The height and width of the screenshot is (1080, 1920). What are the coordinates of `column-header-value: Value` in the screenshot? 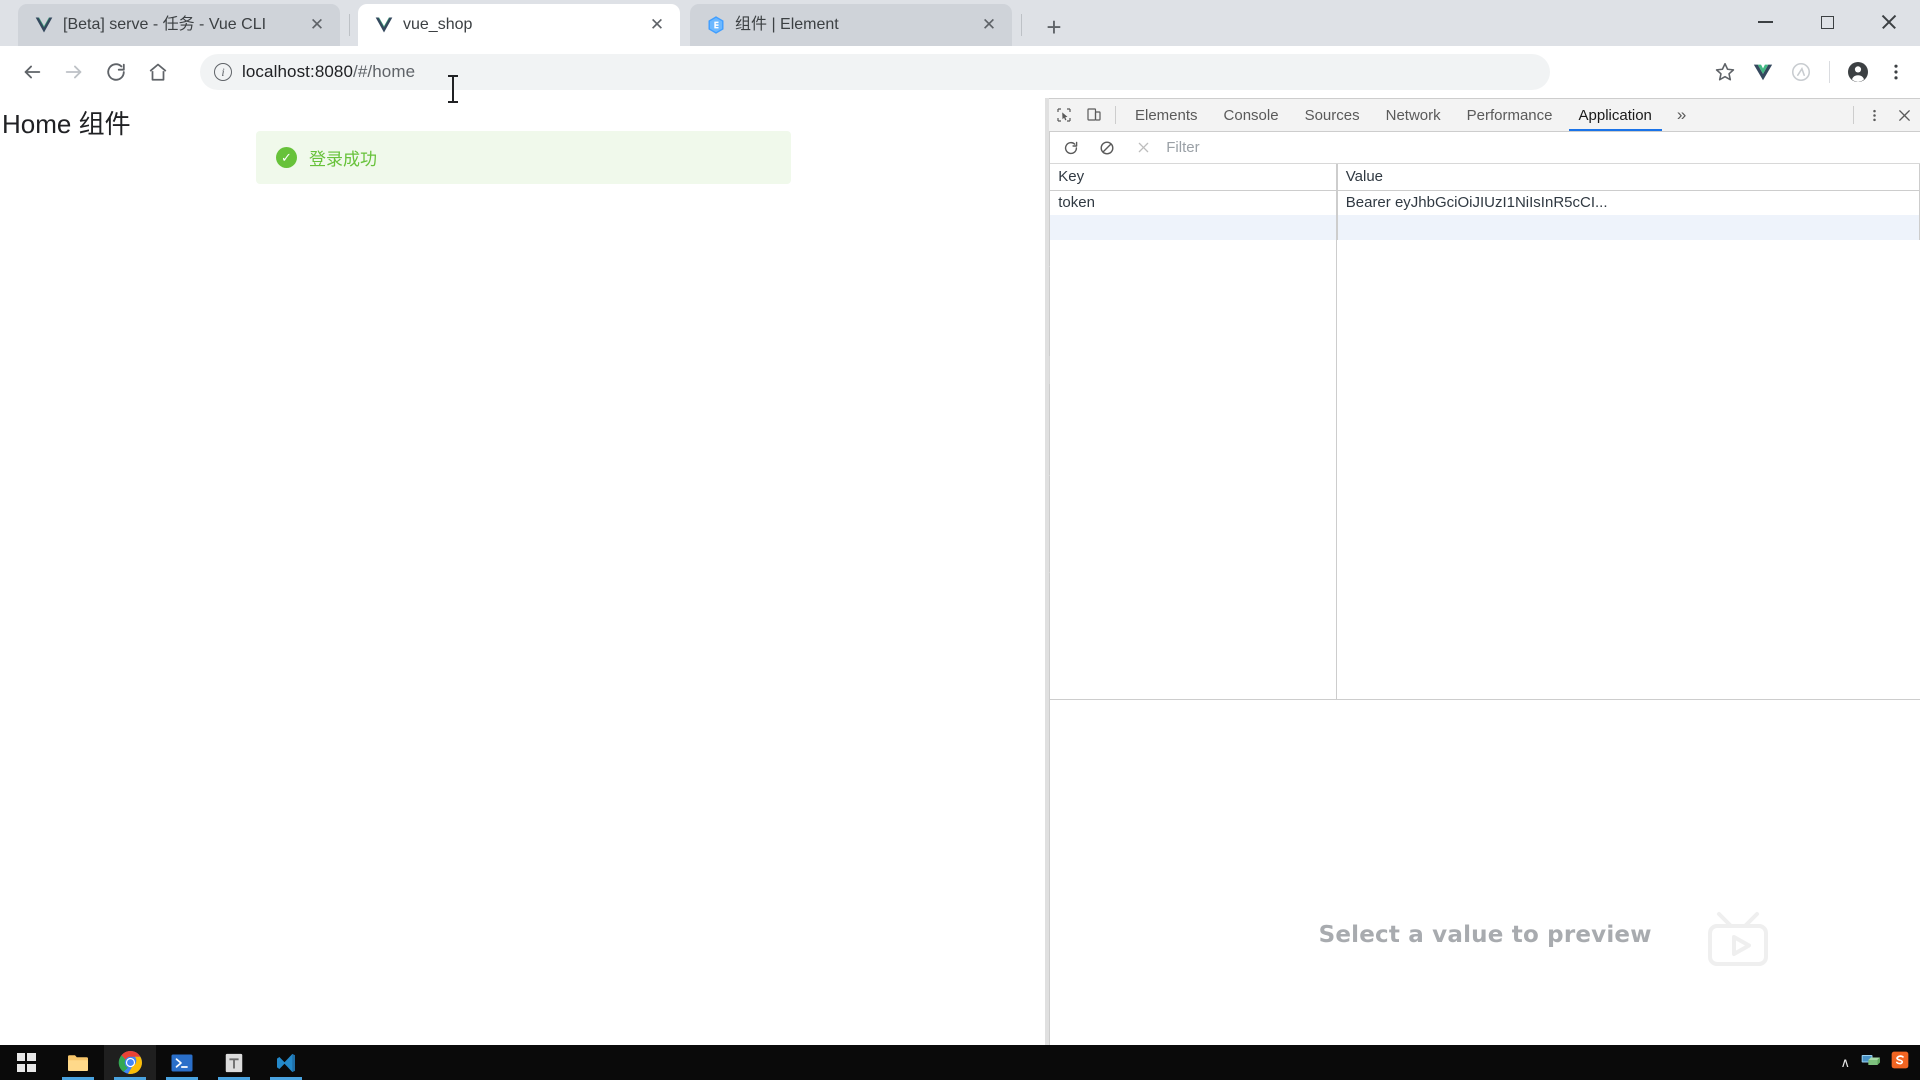 It's located at (1628, 177).